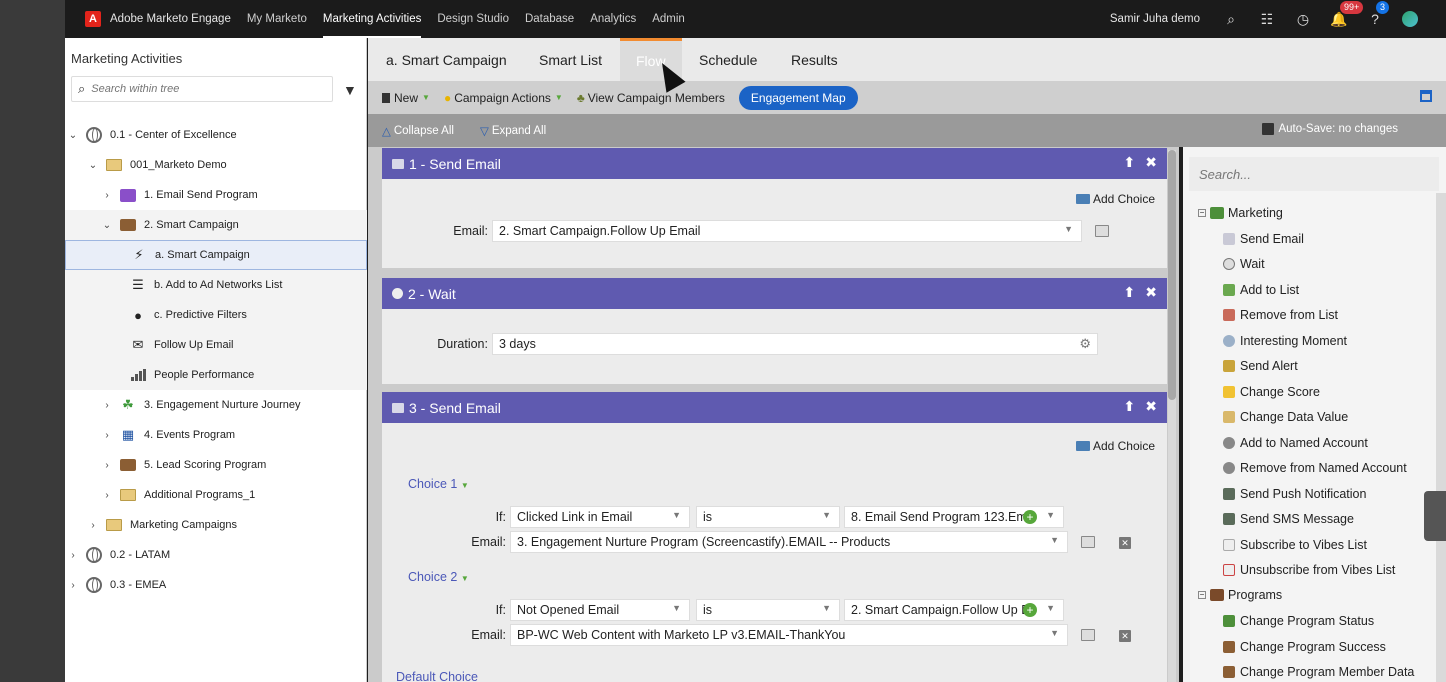 The width and height of the screenshot is (1446, 682). Describe the element at coordinates (216, 585) in the screenshot. I see `tree-item: › 0.3 - EMEA` at that location.